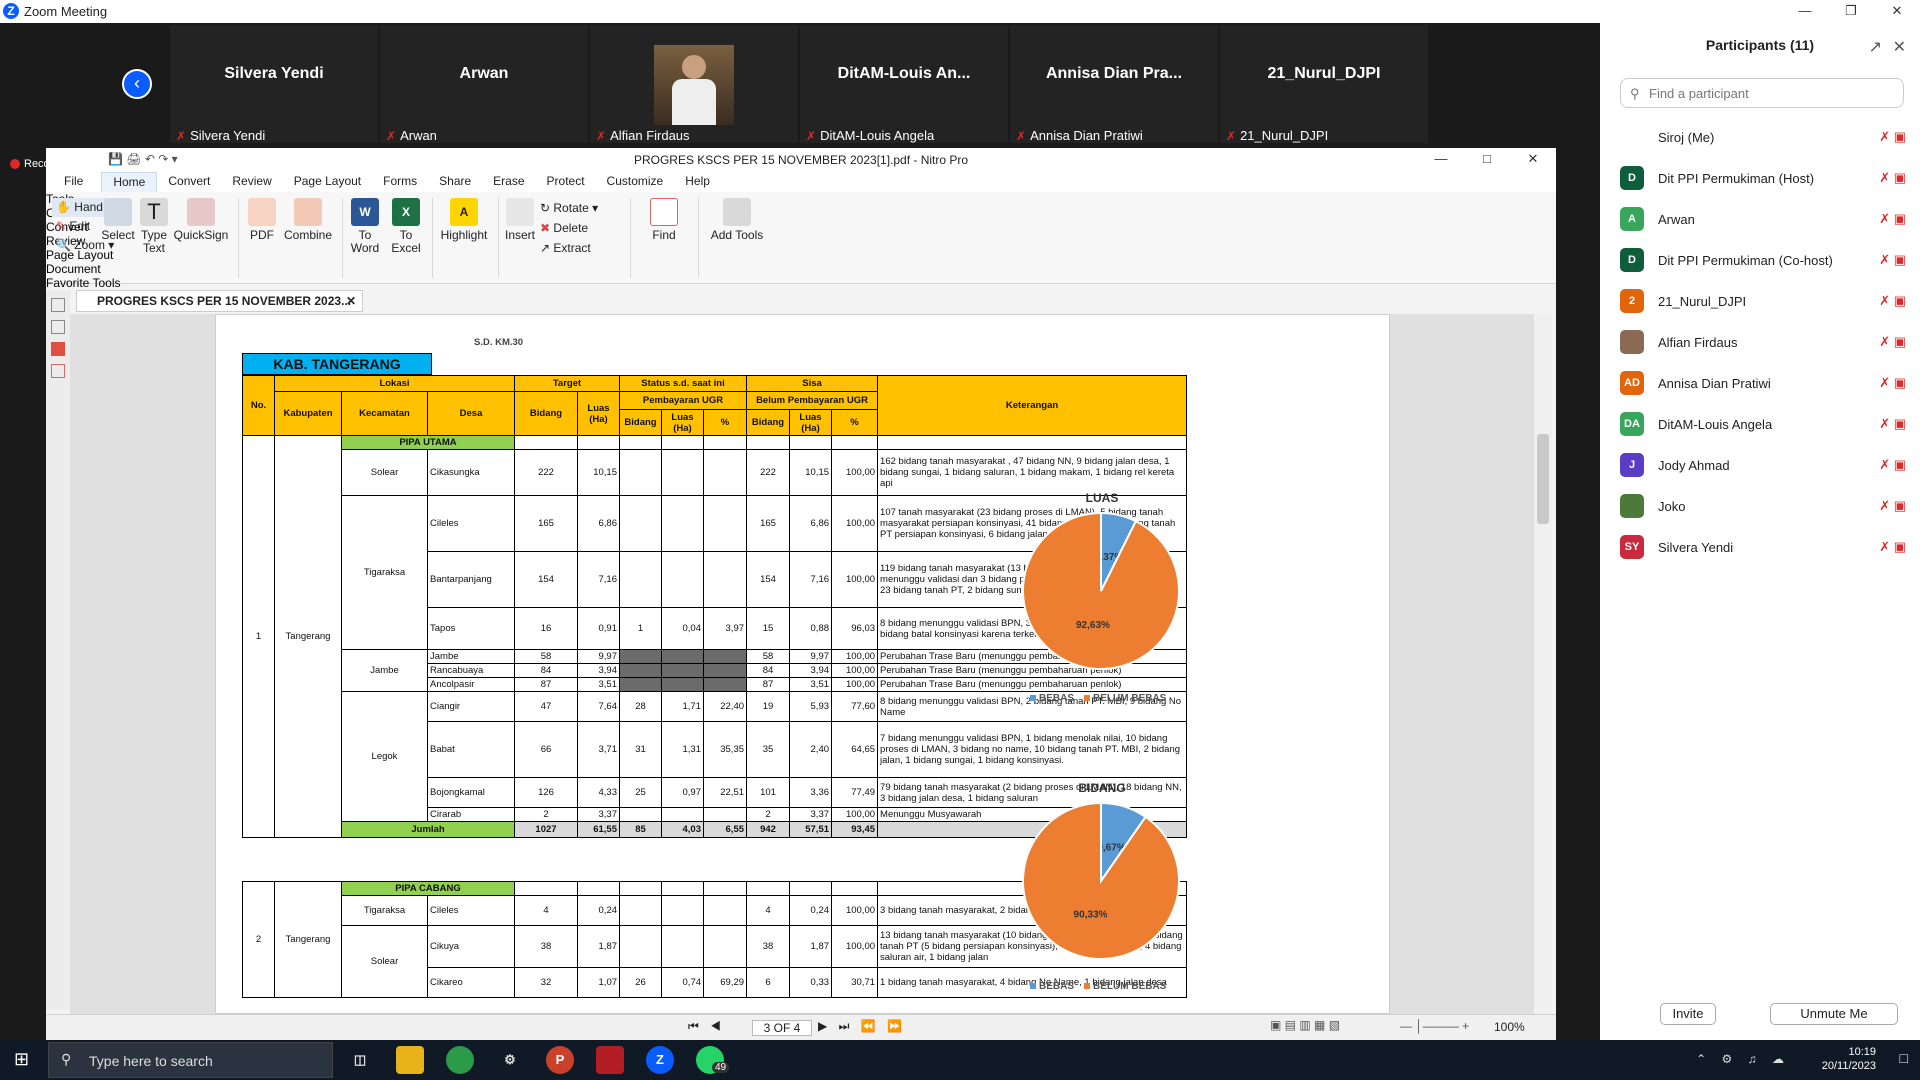  Describe the element at coordinates (365, 226) in the screenshot. I see `to-word-button: W To Word` at that location.